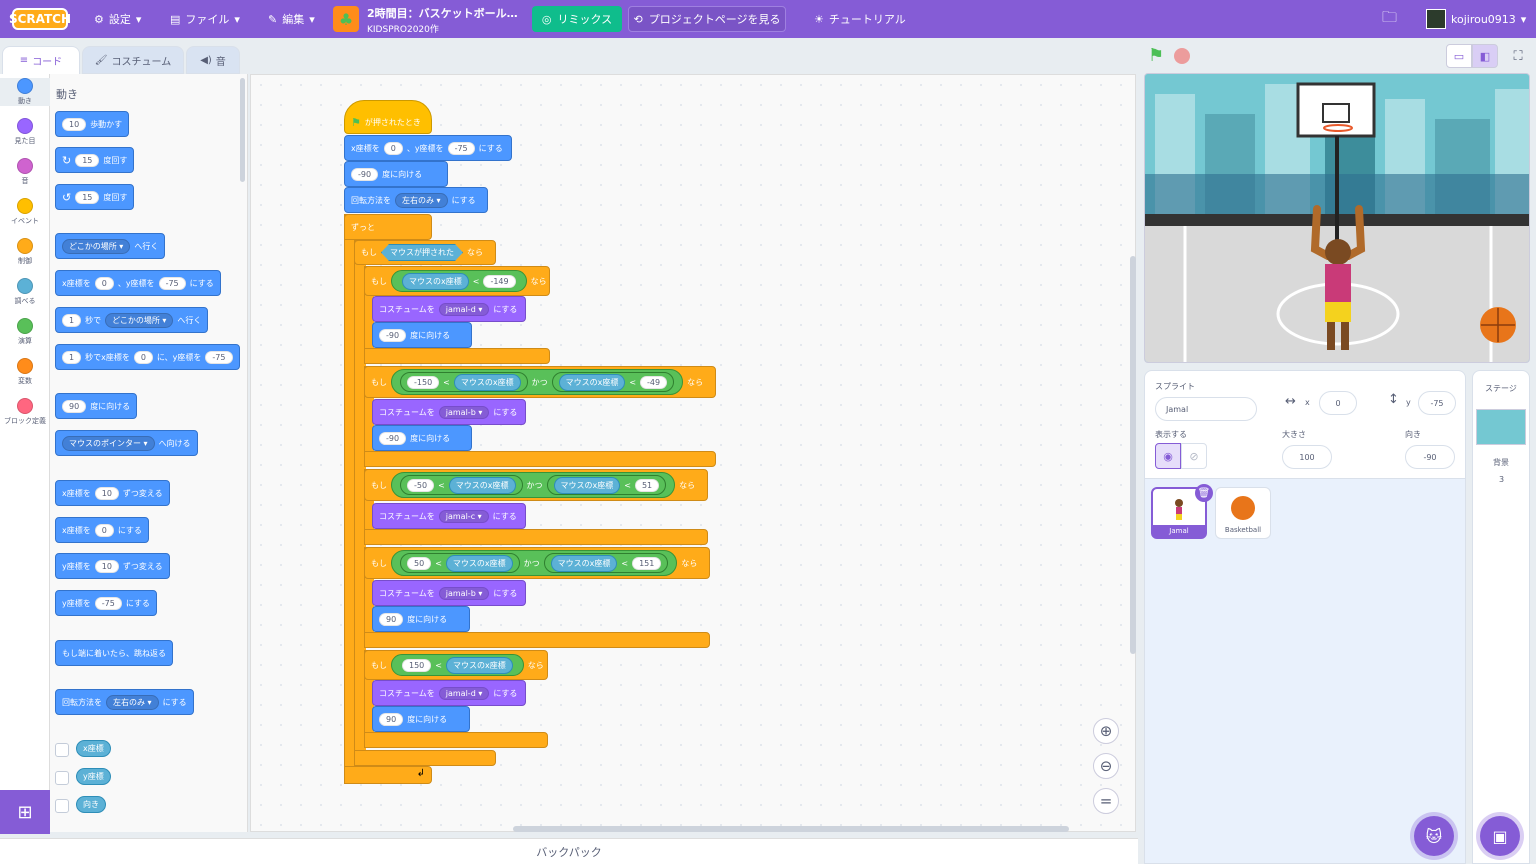  I want to click on small-stage-button: ▭, so click(1459, 56).